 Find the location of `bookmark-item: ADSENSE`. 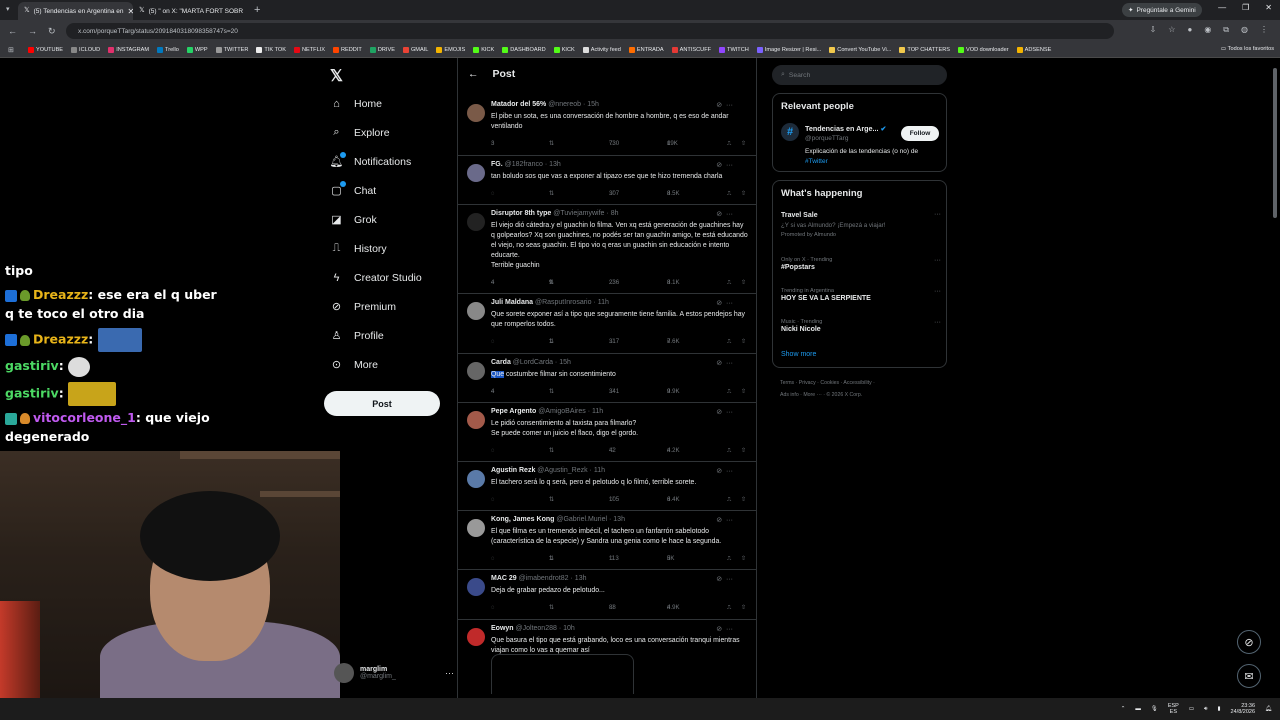

bookmark-item: ADSENSE is located at coordinates (1033, 49).